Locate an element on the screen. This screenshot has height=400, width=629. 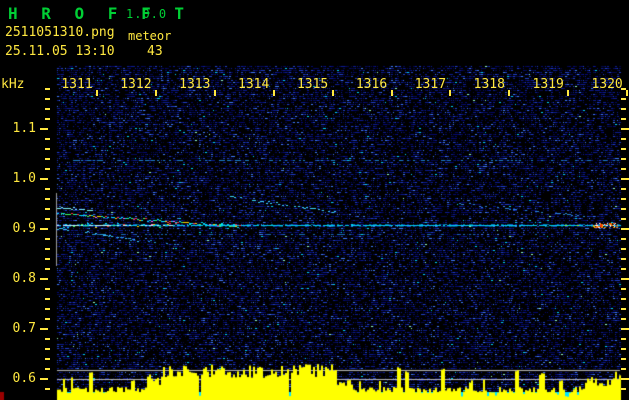
datetime-label: 25.11.05 13:10 is located at coordinates (60, 51).